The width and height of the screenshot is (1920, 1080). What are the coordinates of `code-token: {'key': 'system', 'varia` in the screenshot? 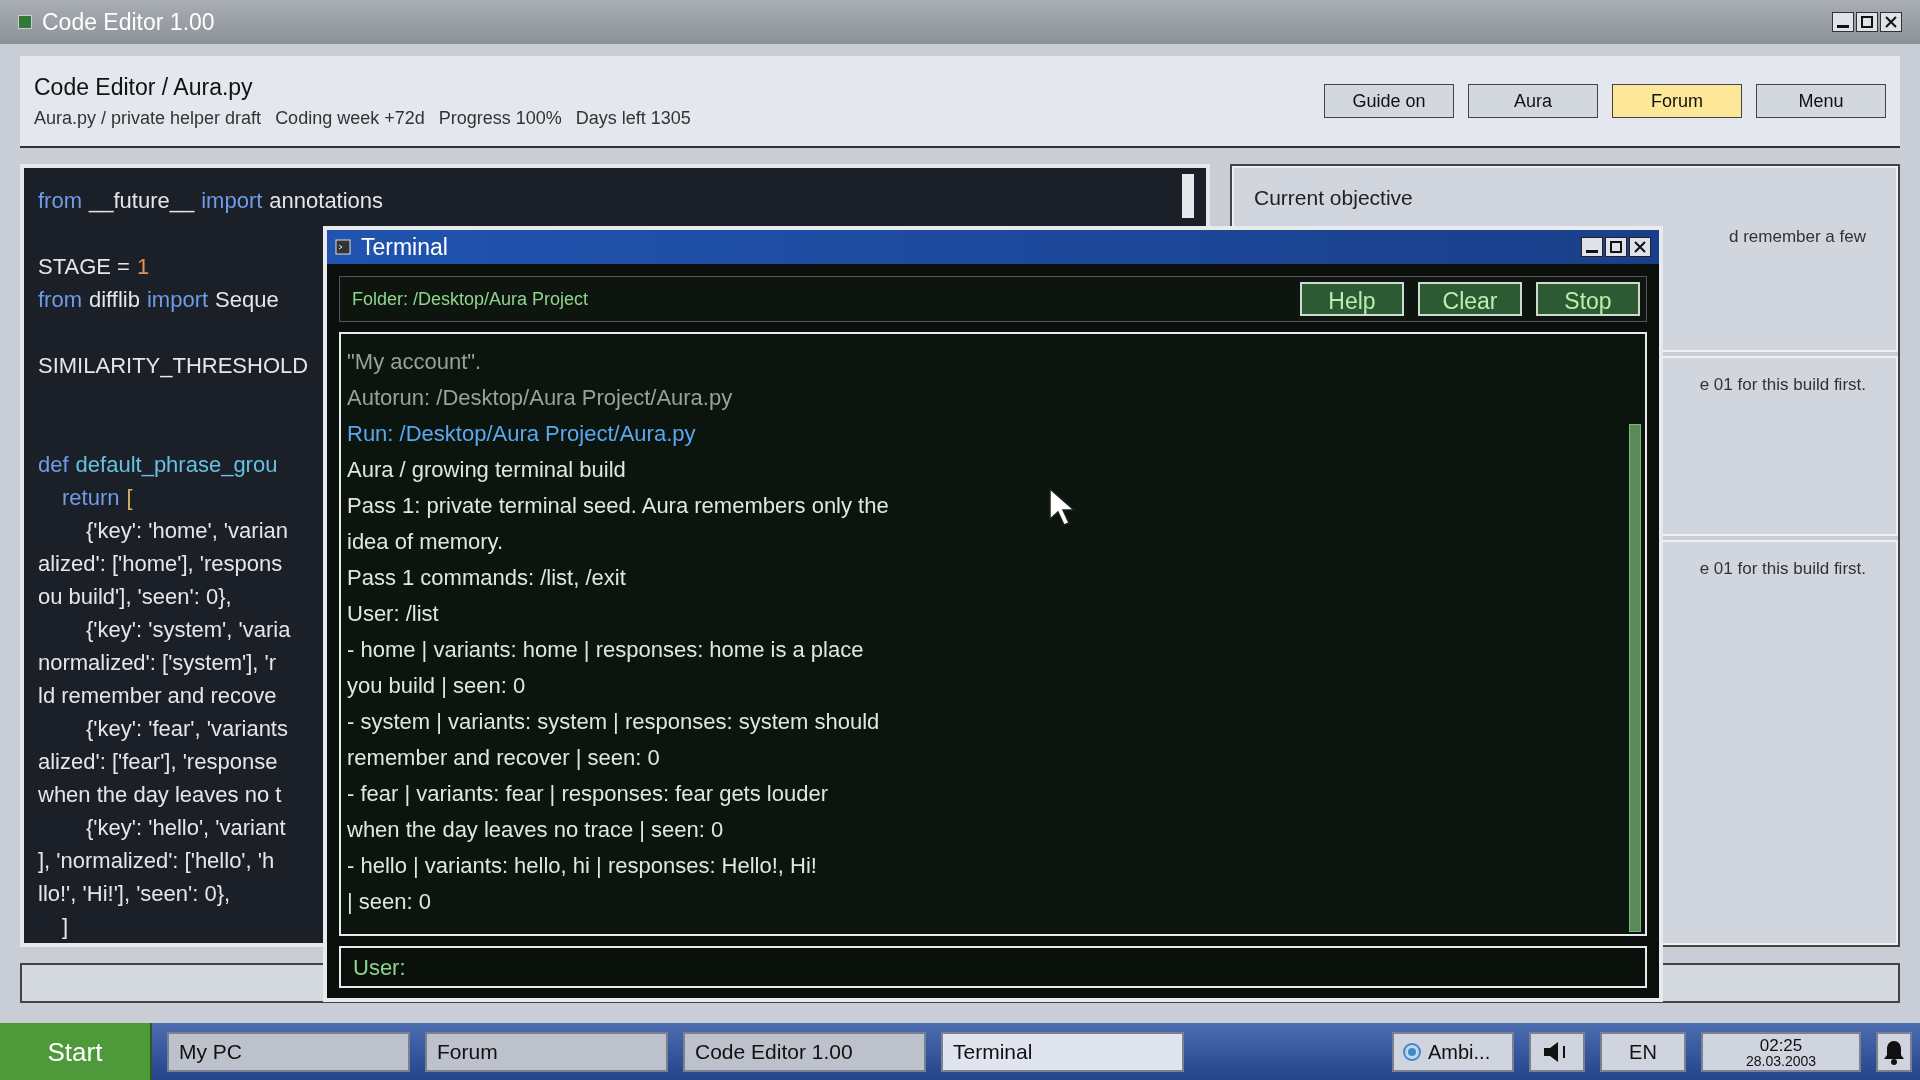 It's located at (188, 630).